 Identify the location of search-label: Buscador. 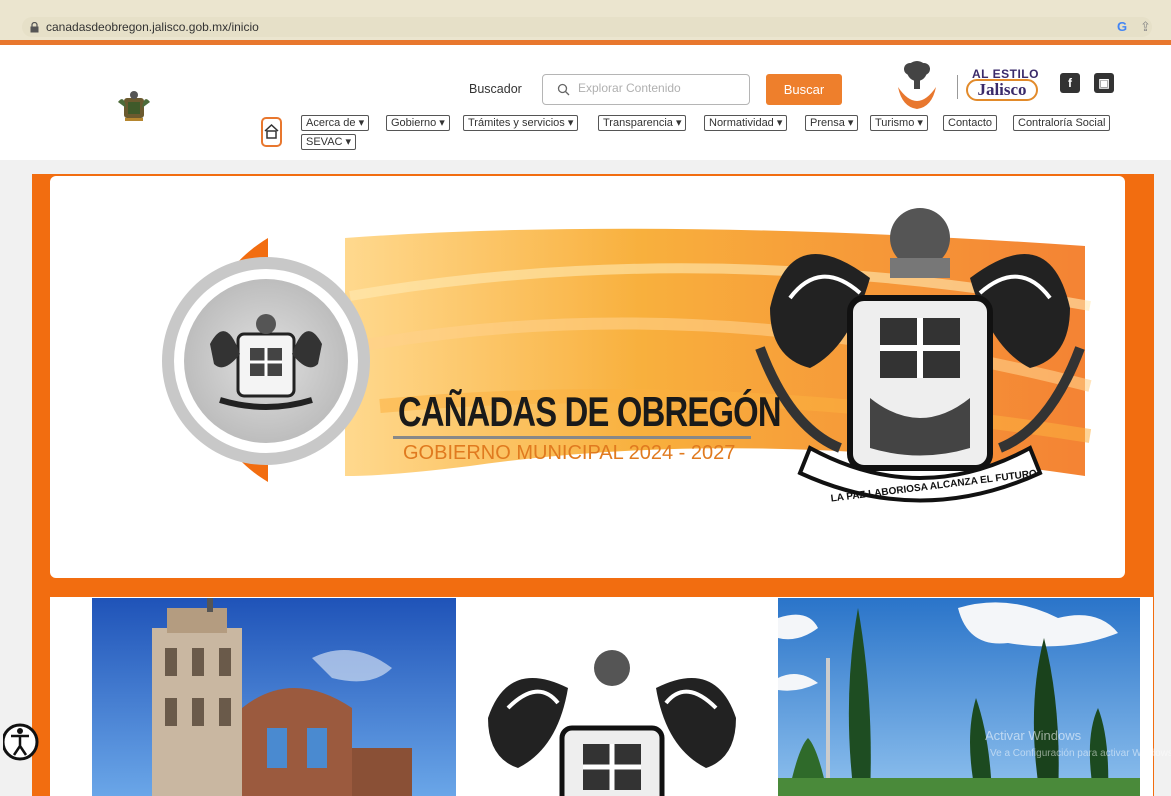
(495, 89).